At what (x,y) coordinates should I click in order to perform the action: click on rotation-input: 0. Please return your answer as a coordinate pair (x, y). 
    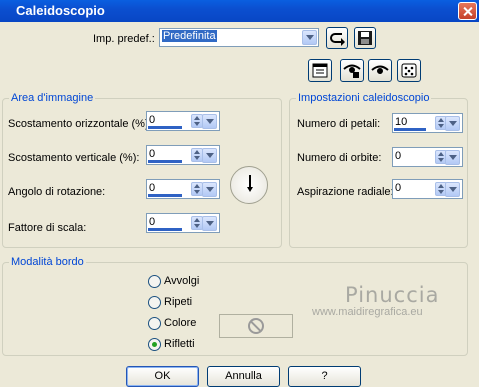
    Looking at the image, I should click on (183, 189).